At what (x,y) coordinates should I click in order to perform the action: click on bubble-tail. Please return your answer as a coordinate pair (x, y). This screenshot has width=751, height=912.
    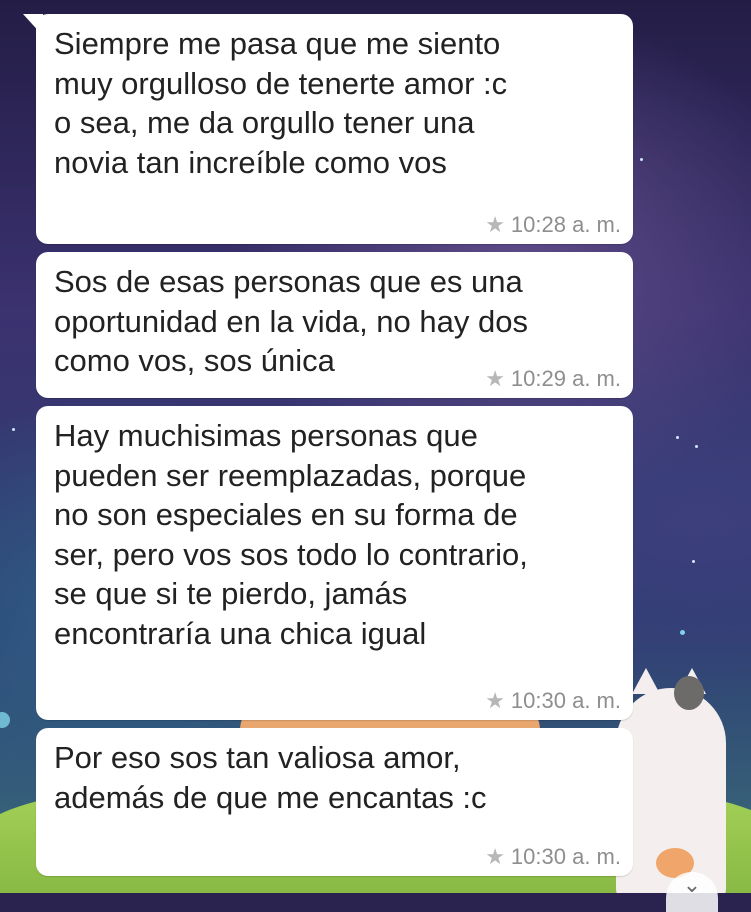
    Looking at the image, I should click on (33, 25).